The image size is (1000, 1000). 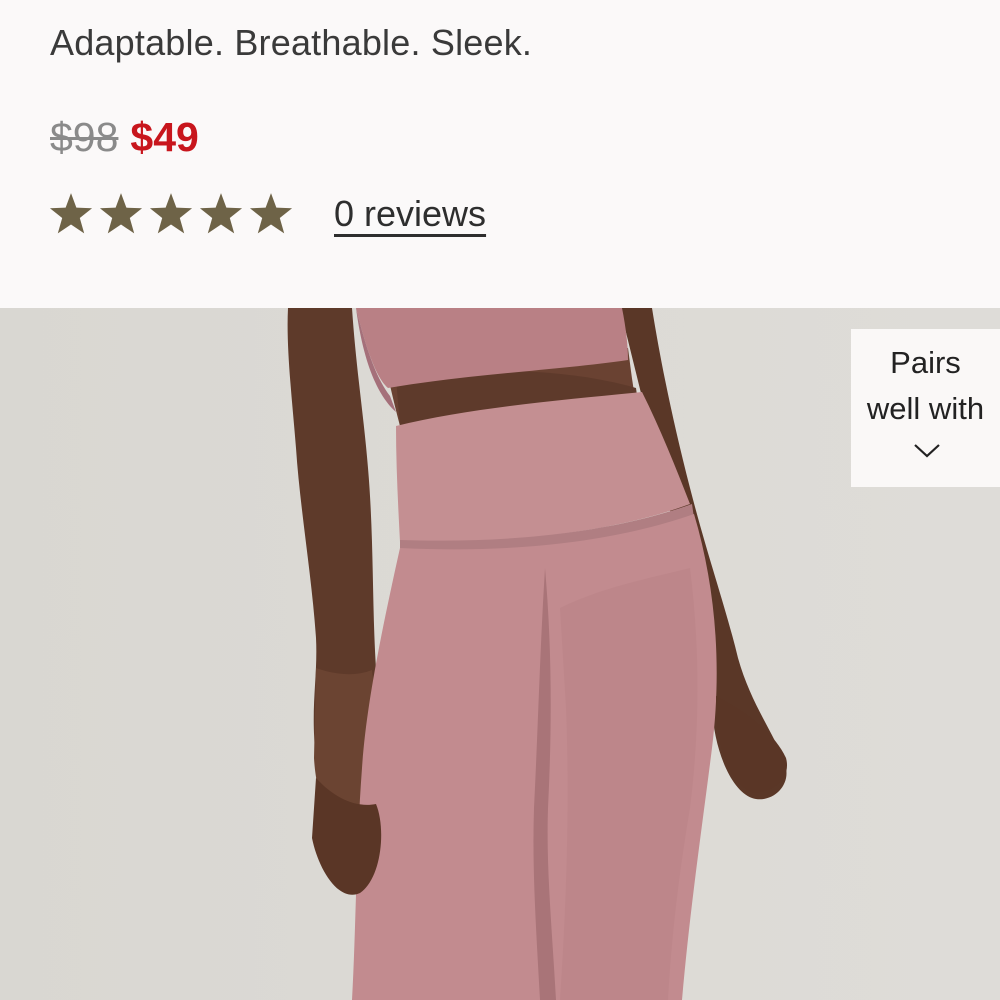 I want to click on rating-row: 0 reviews, so click(x=267, y=214).